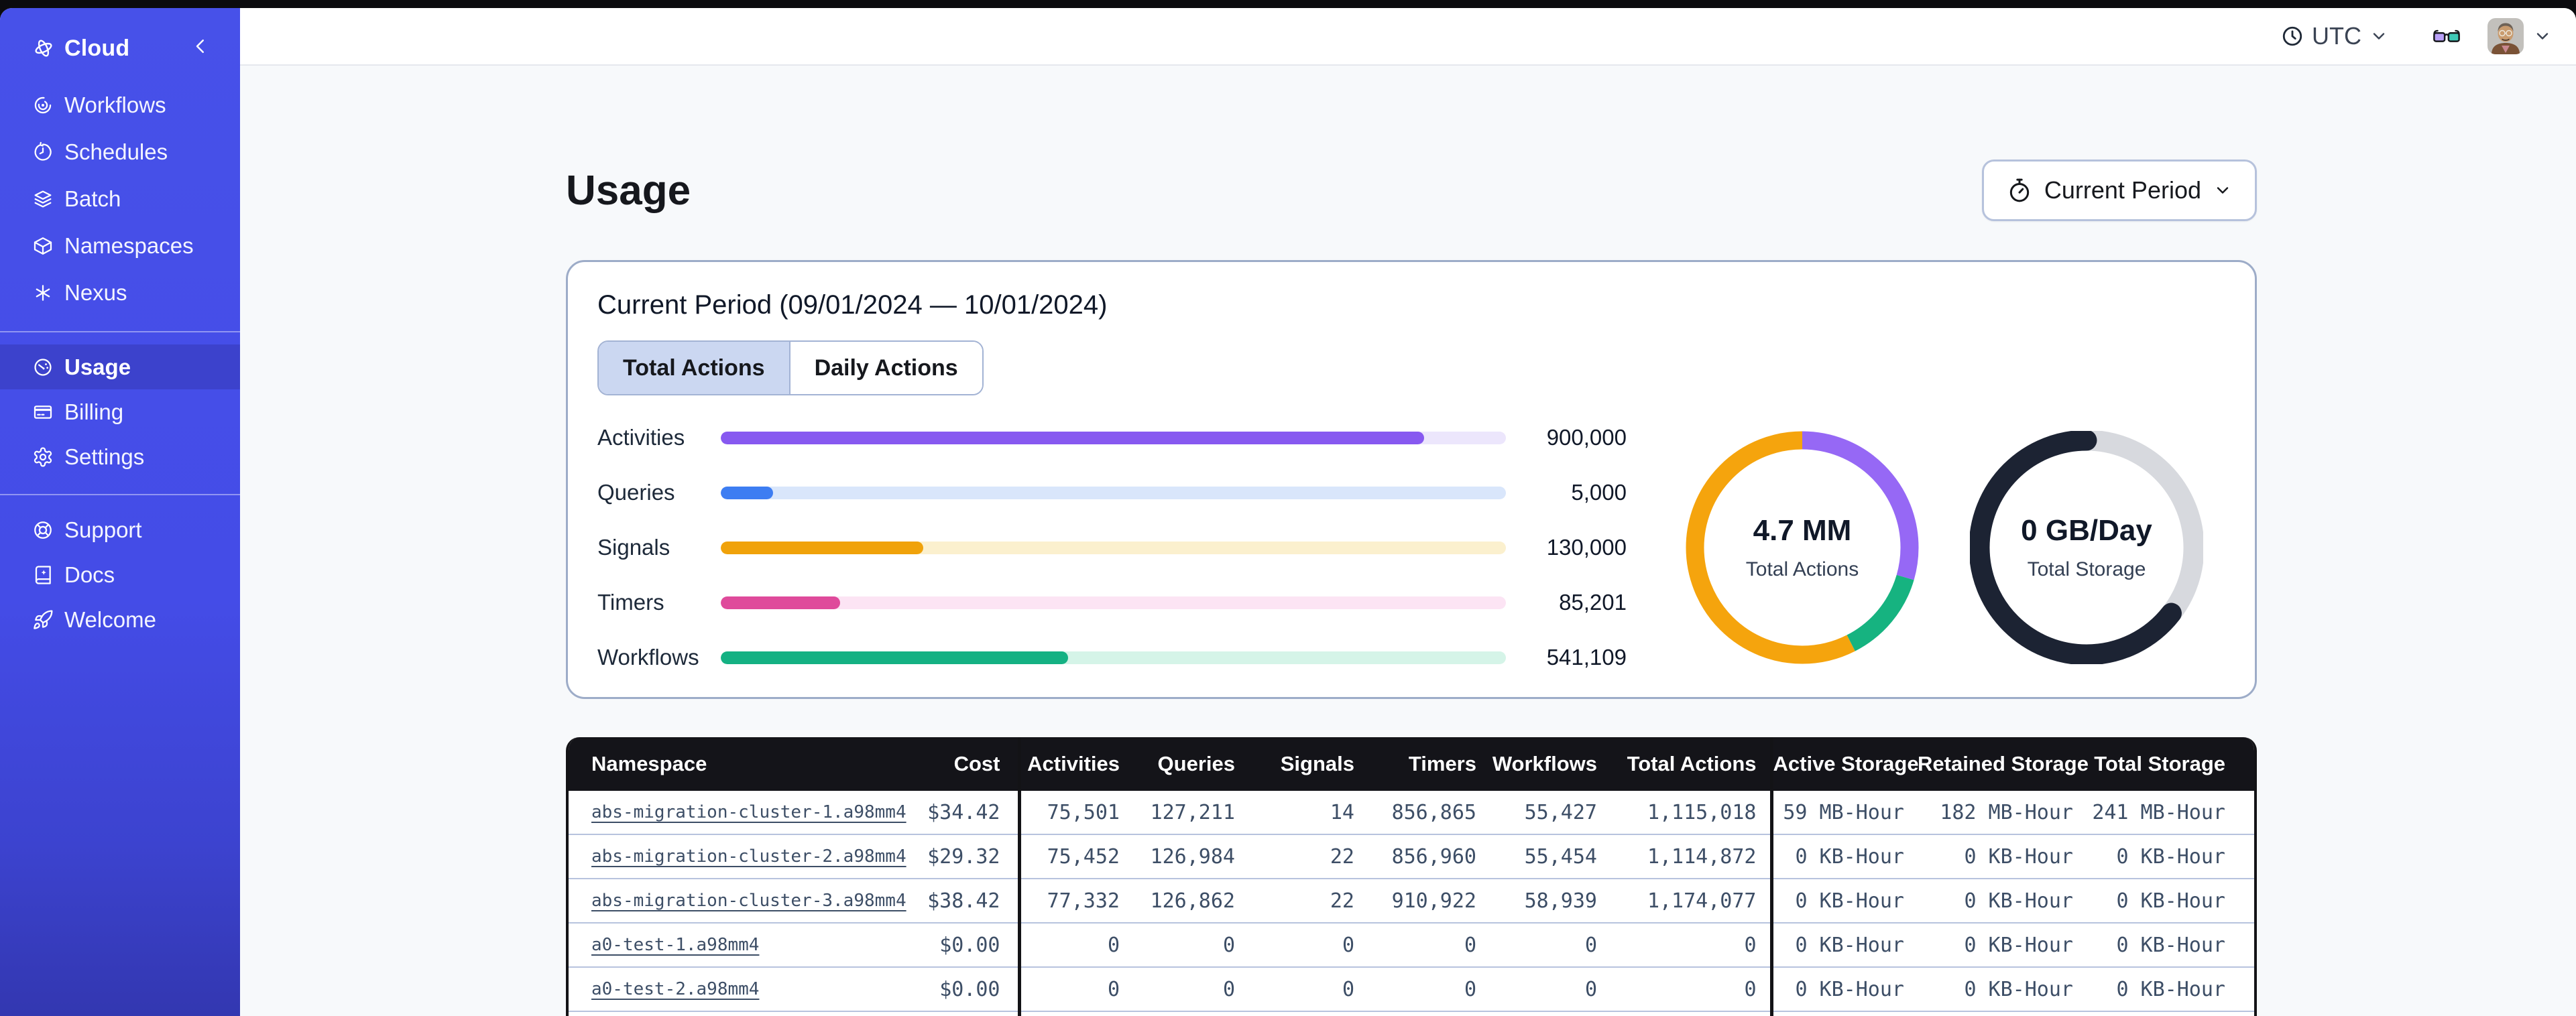  What do you see at coordinates (2019, 190) in the screenshot?
I see `stopwatch-icon` at bounding box center [2019, 190].